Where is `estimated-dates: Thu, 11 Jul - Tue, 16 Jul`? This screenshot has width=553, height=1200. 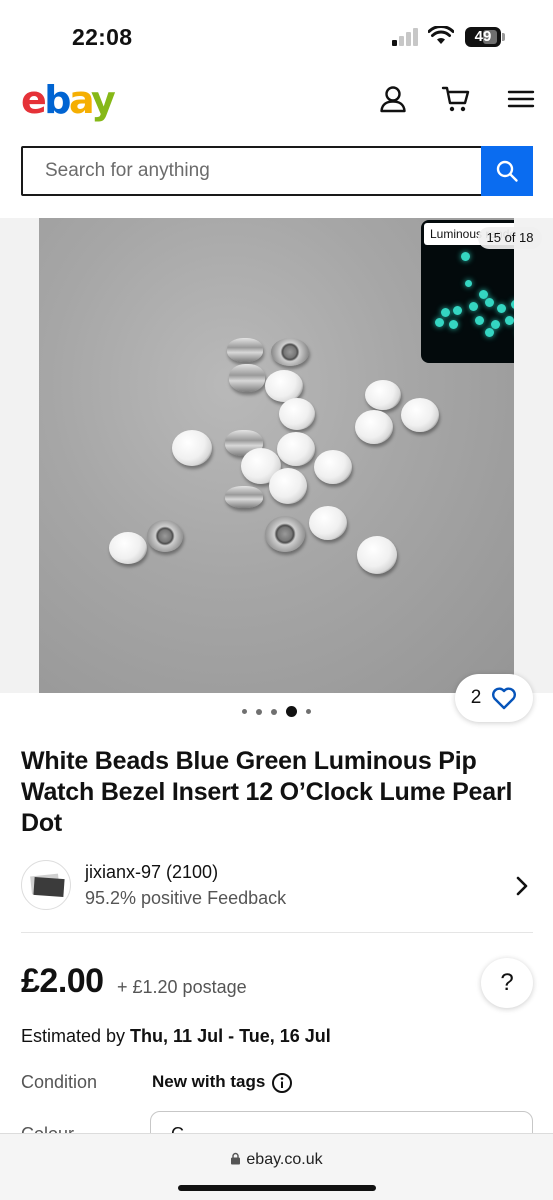 estimated-dates: Thu, 11 Jul - Tue, 16 Jul is located at coordinates (230, 1036).